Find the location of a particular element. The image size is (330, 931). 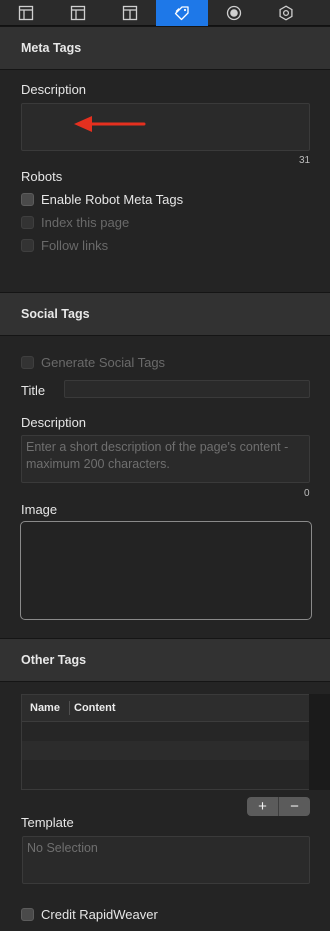

social-tags-title: Social Tags is located at coordinates (55, 314).